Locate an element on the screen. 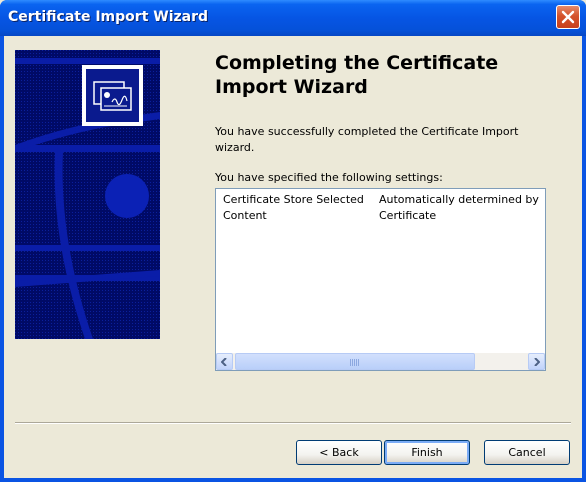  window-title: Certificate Import Wizard is located at coordinates (108, 17).